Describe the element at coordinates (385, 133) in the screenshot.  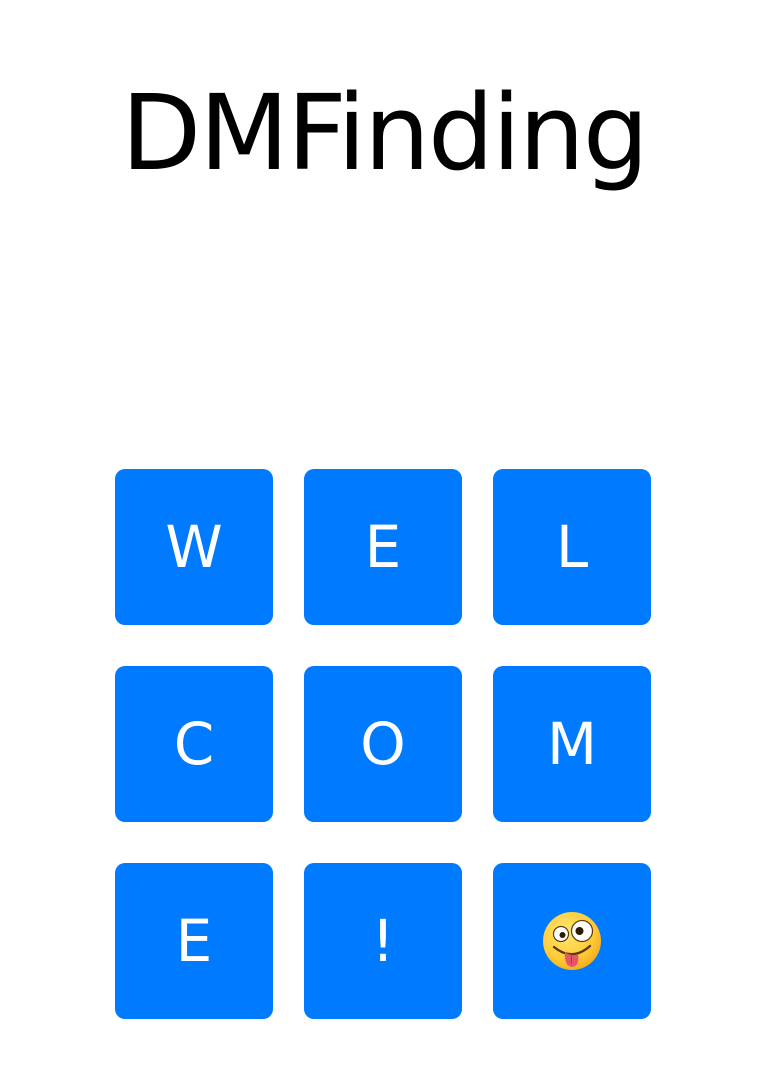
I see `app-title: DMFinding` at that location.